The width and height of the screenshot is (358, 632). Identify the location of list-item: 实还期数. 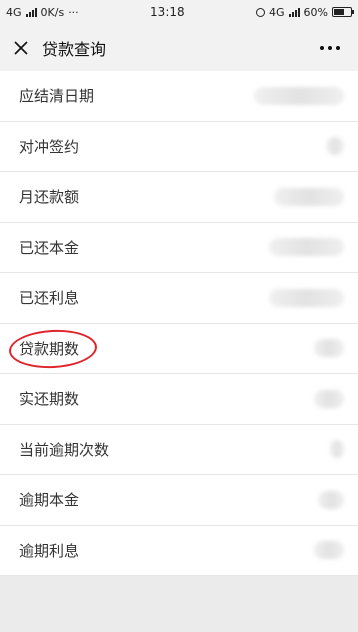
(179, 399).